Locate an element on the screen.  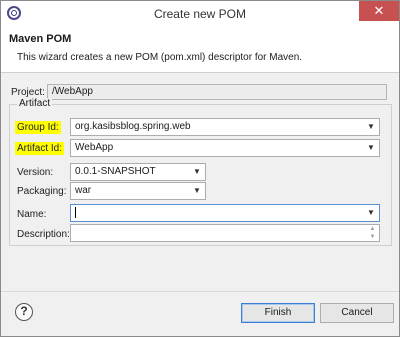
cancel-button: Cancel is located at coordinates (357, 313).